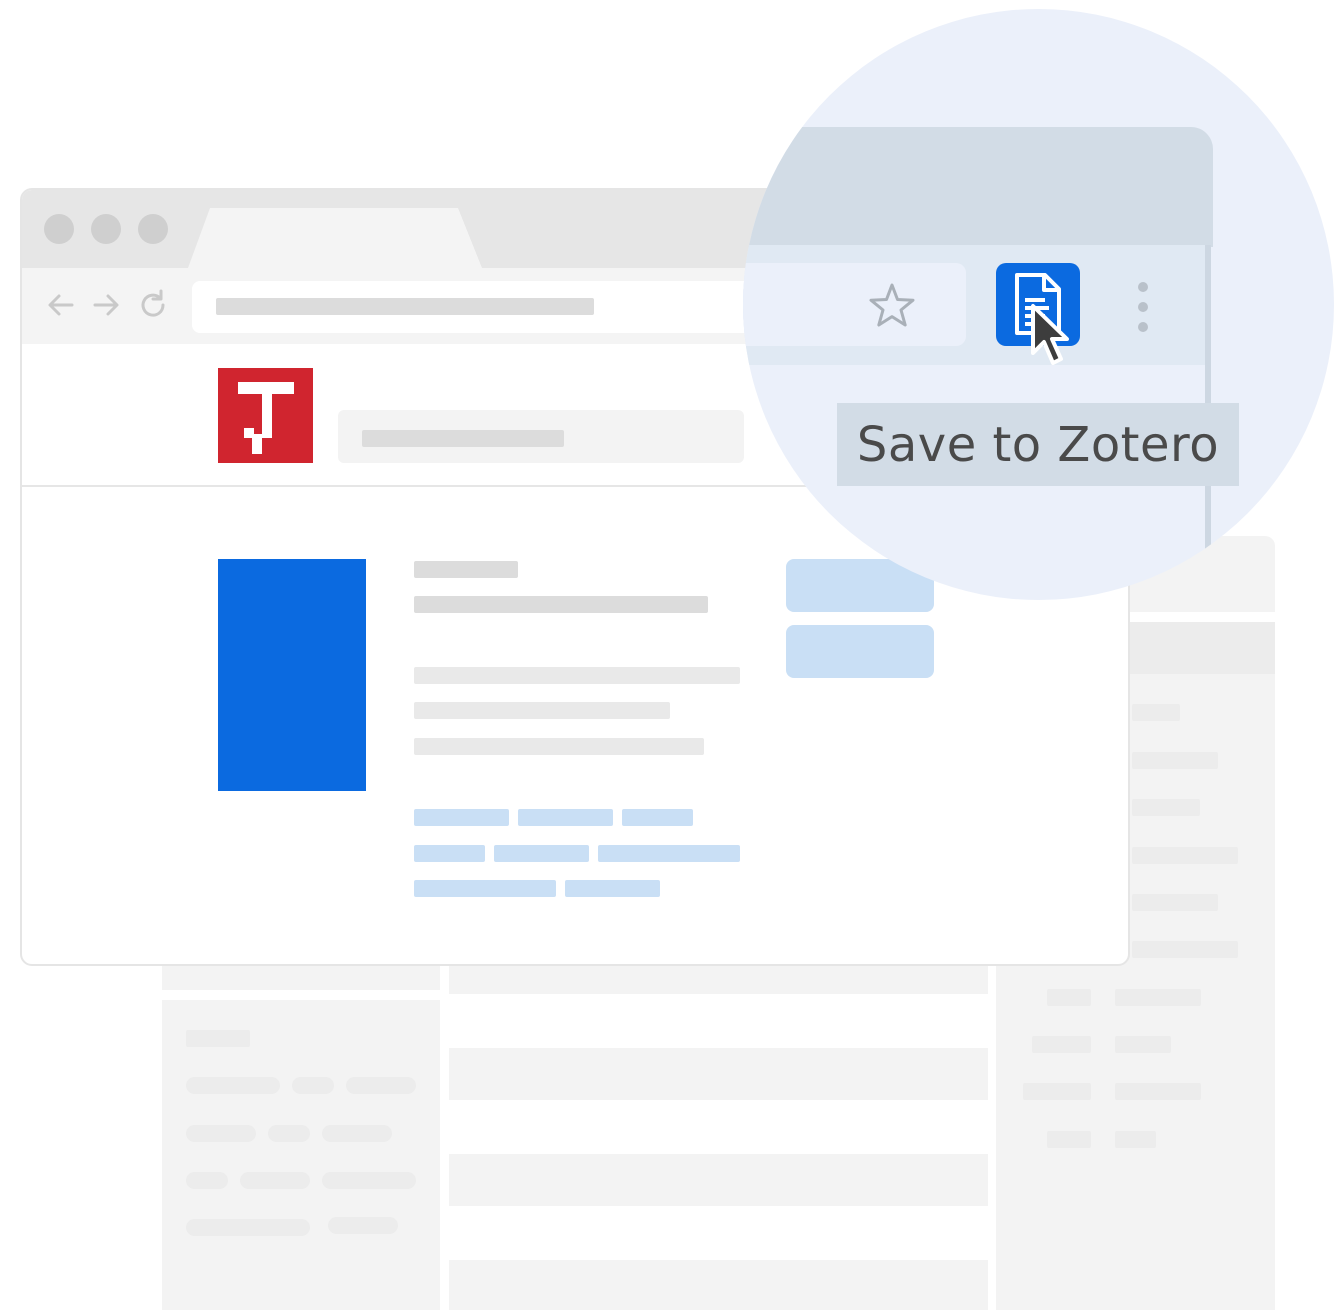  Describe the element at coordinates (892, 306) in the screenshot. I see `star-icon` at that location.